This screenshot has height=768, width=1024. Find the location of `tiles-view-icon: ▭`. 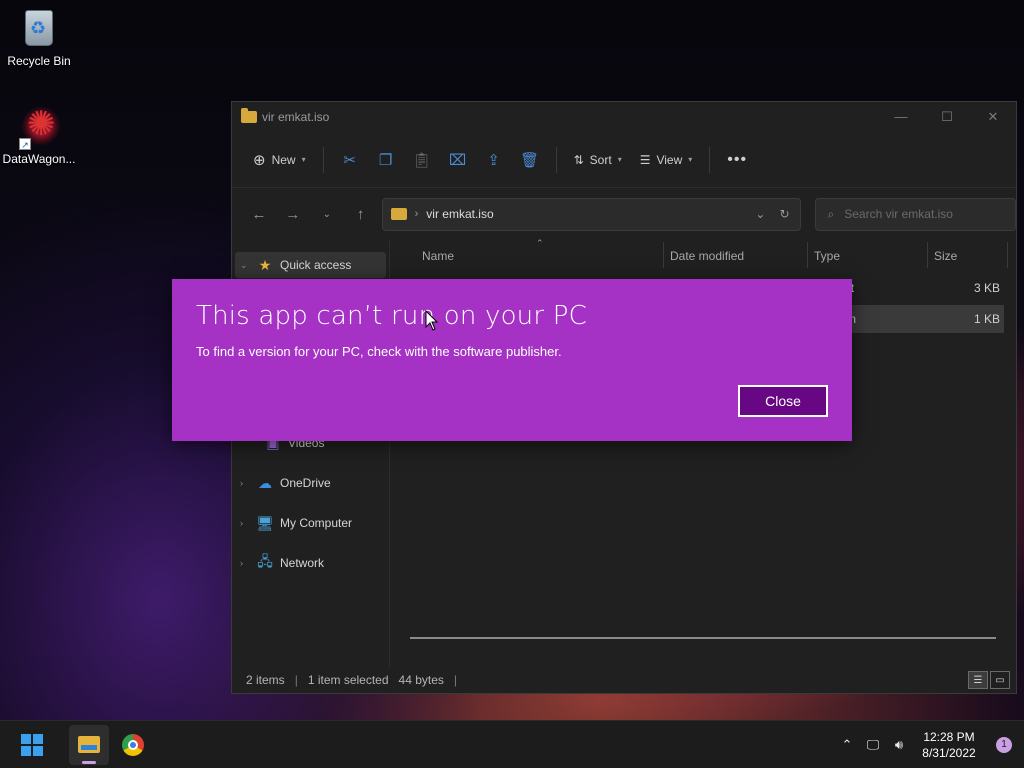

tiles-view-icon: ▭ is located at coordinates (1000, 680).